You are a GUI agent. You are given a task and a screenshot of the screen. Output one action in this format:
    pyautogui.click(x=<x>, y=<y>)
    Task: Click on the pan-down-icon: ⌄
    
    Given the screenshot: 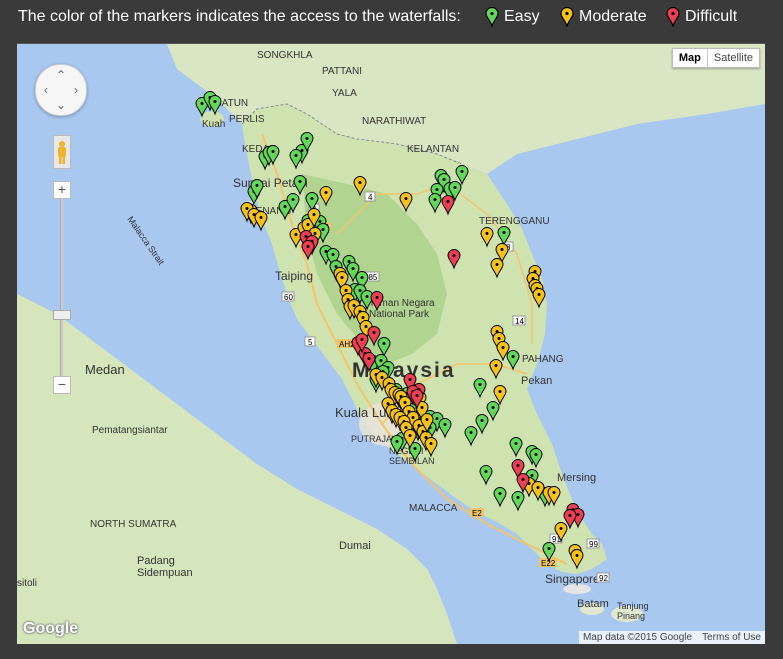 What is the action you would take?
    pyautogui.click(x=61, y=105)
    